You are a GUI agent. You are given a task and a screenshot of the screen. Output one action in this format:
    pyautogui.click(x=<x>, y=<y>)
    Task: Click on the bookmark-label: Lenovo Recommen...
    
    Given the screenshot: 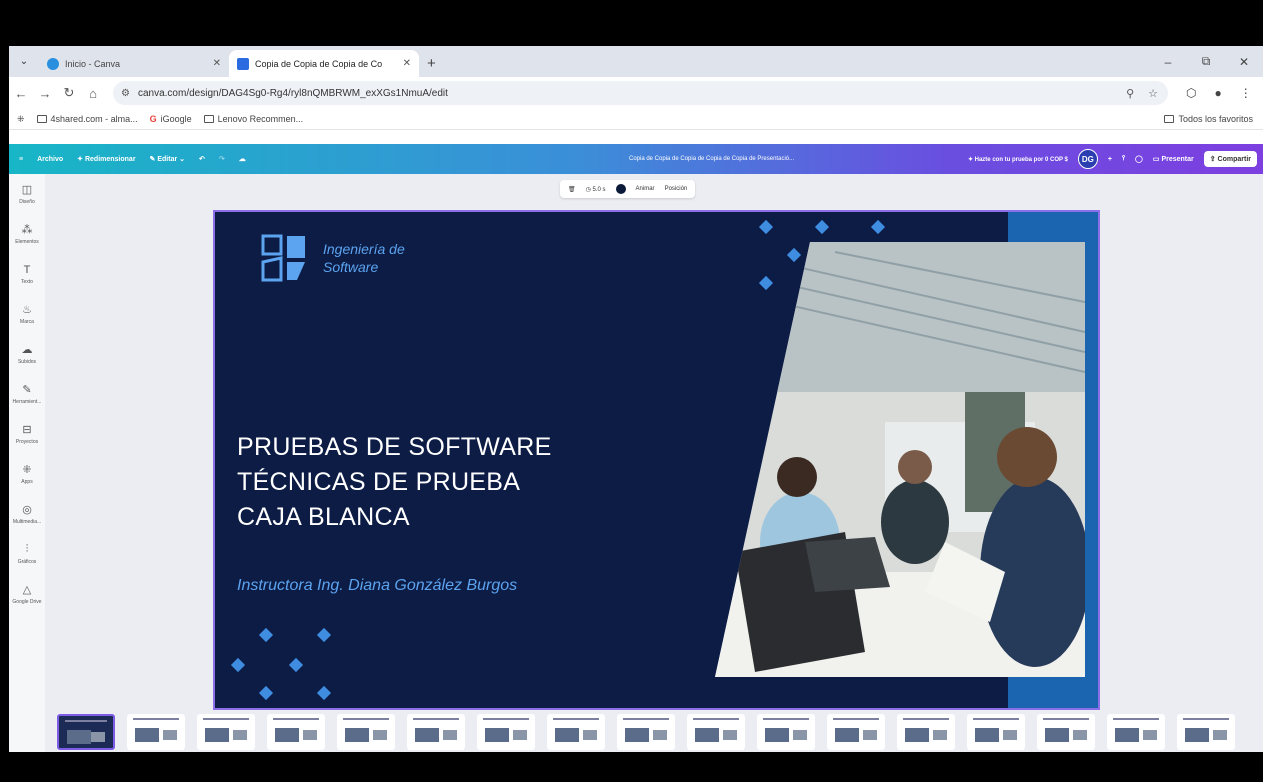 What is the action you would take?
    pyautogui.click(x=260, y=119)
    